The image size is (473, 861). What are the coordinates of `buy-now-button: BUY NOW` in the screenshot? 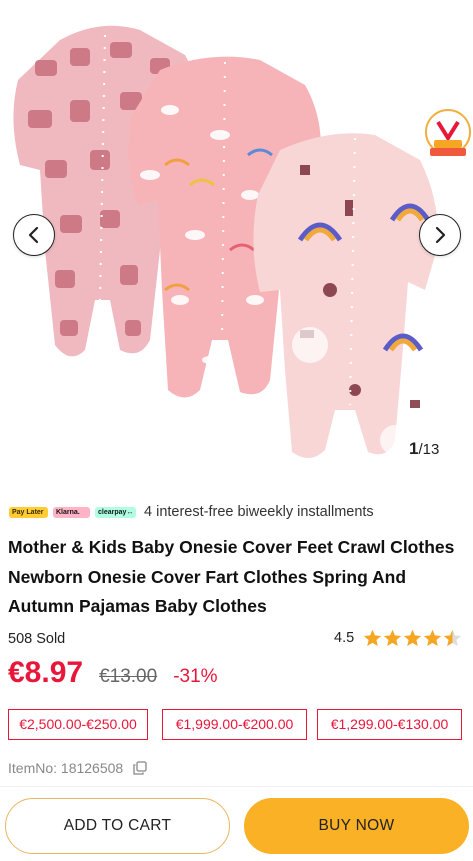 It's located at (356, 826).